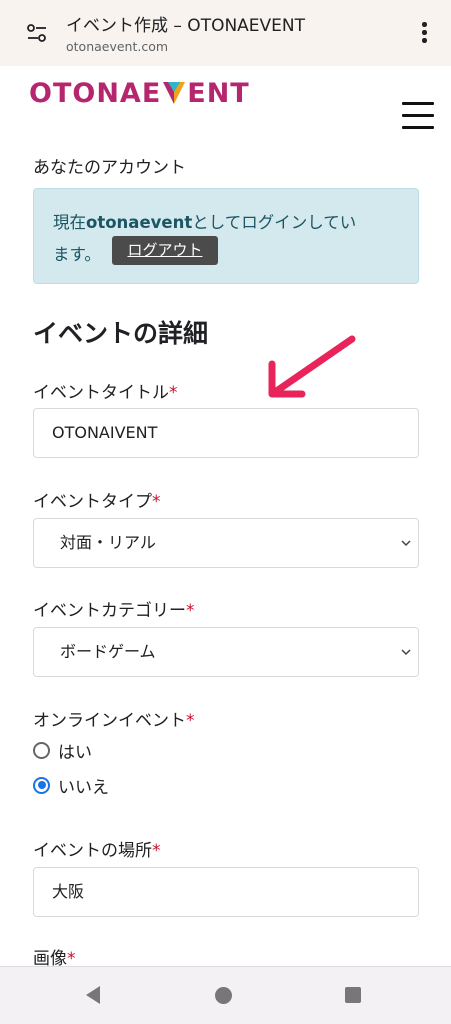 The image size is (451, 1024). I want to click on page-title: イベント作成 – OTONAEVENT, so click(186, 26).